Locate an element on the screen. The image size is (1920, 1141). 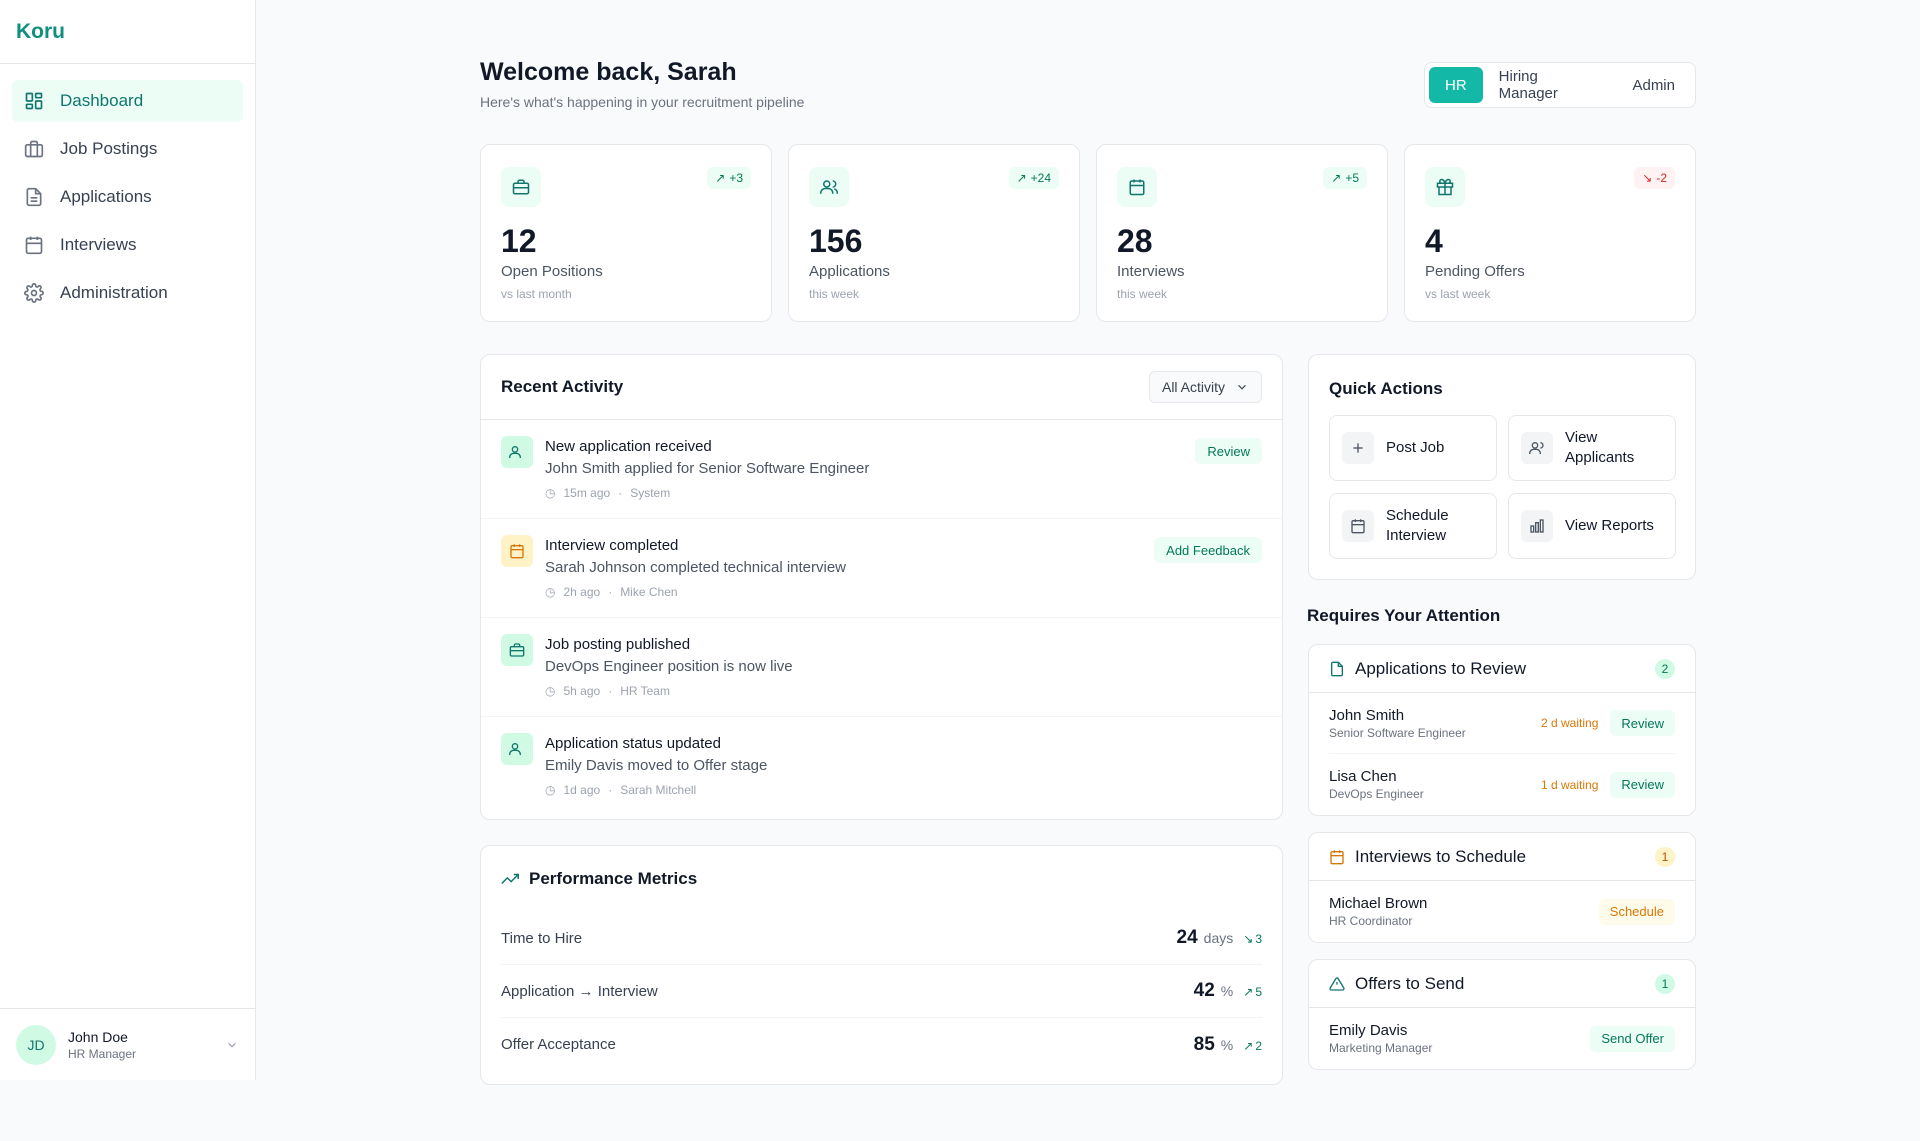
brand-logo: Koru is located at coordinates (127, 32).